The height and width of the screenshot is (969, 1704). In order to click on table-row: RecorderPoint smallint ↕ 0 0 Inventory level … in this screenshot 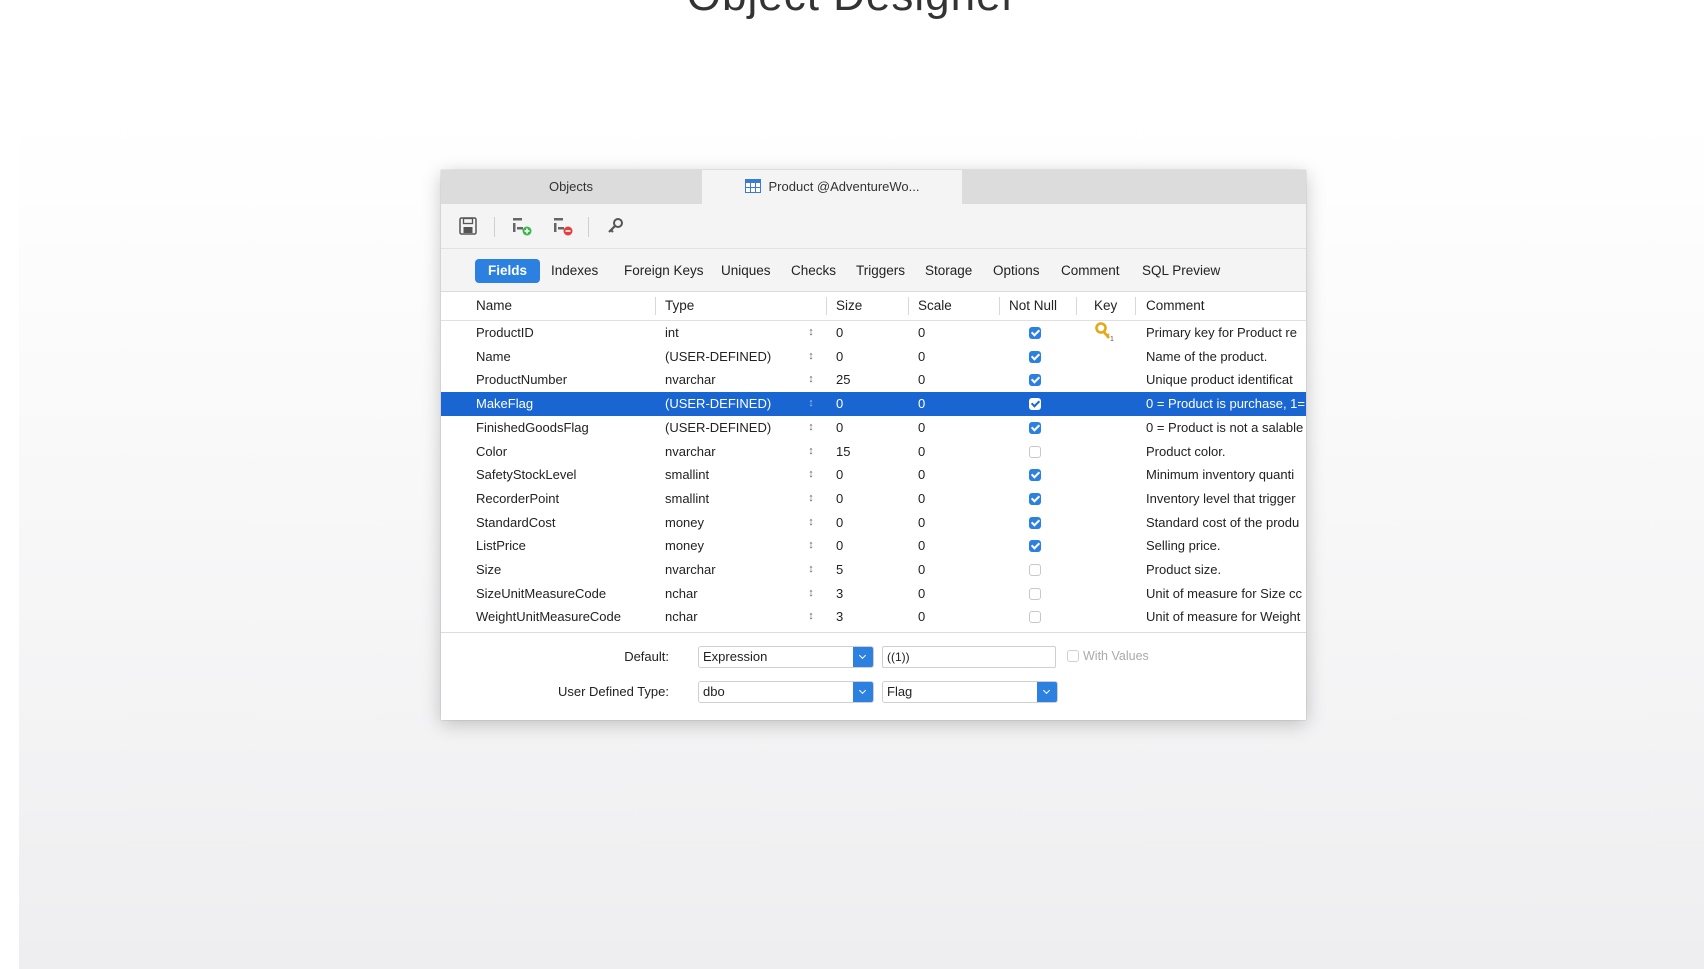, I will do `click(873, 499)`.